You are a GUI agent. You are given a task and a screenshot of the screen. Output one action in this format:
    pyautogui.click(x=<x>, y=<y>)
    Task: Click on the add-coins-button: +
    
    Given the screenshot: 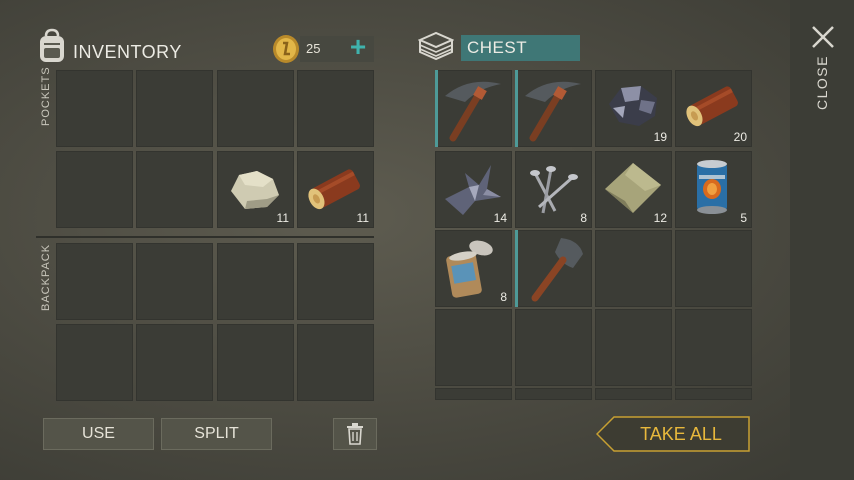 What is the action you would take?
    pyautogui.click(x=358, y=46)
    